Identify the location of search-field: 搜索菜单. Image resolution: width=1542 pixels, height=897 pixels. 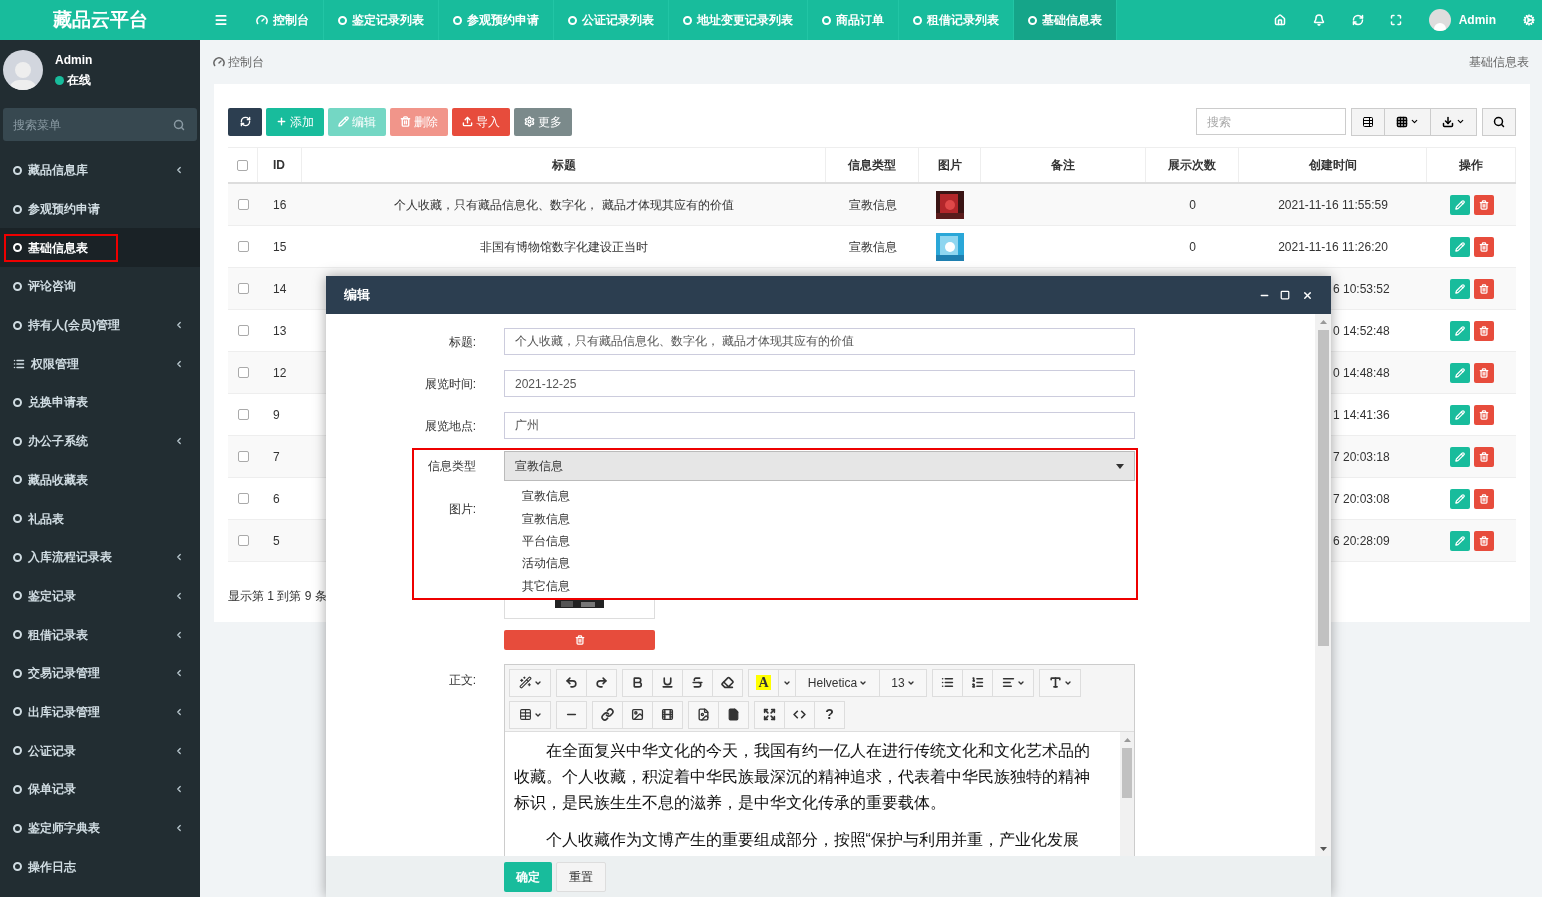
(100, 124).